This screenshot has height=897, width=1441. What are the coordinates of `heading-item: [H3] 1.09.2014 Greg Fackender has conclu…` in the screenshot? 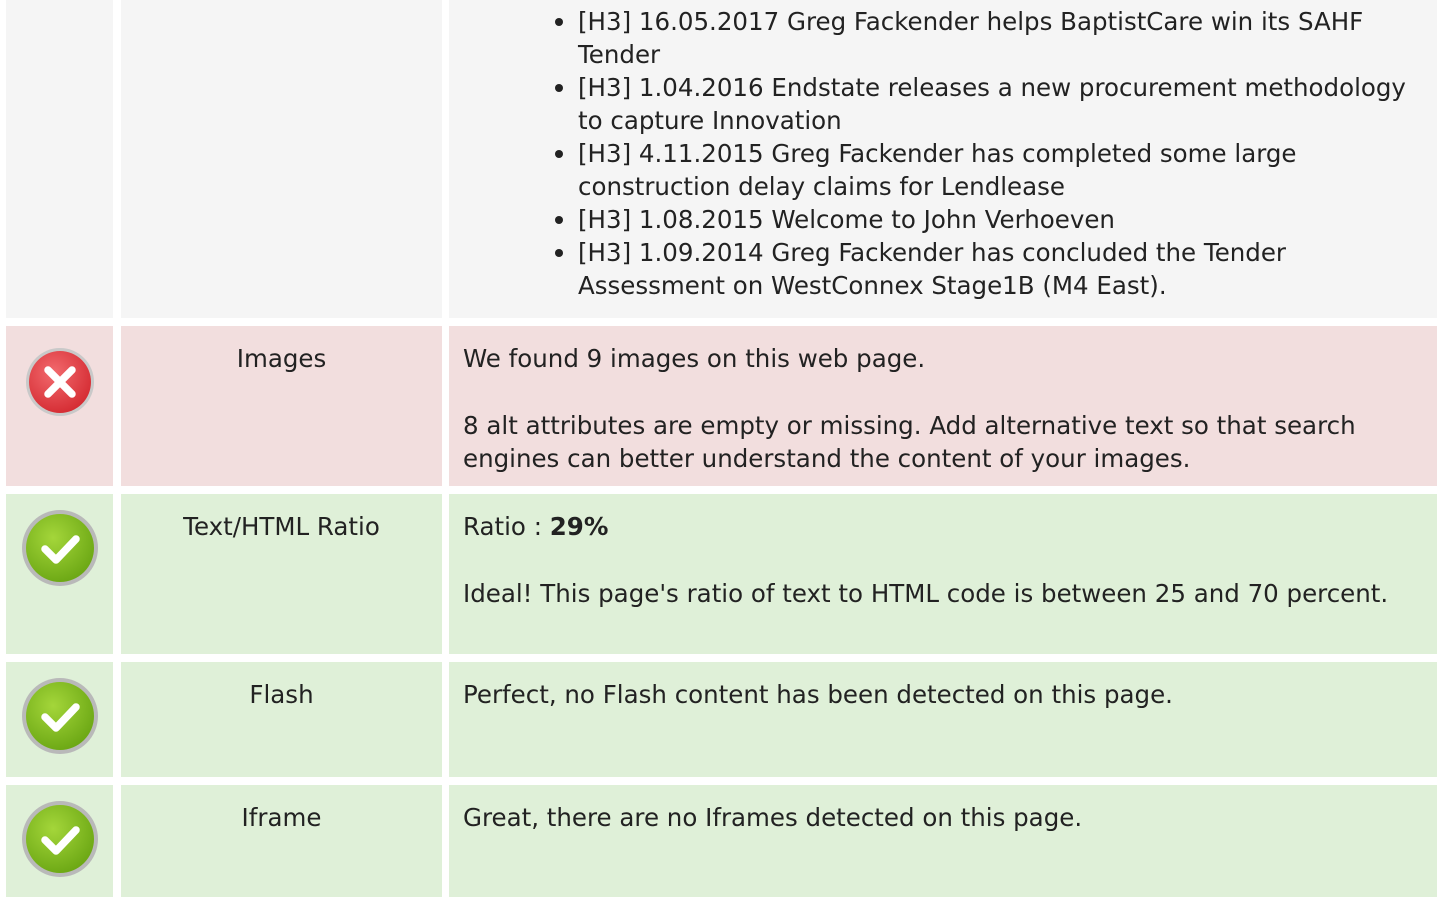 It's located at (989, 269).